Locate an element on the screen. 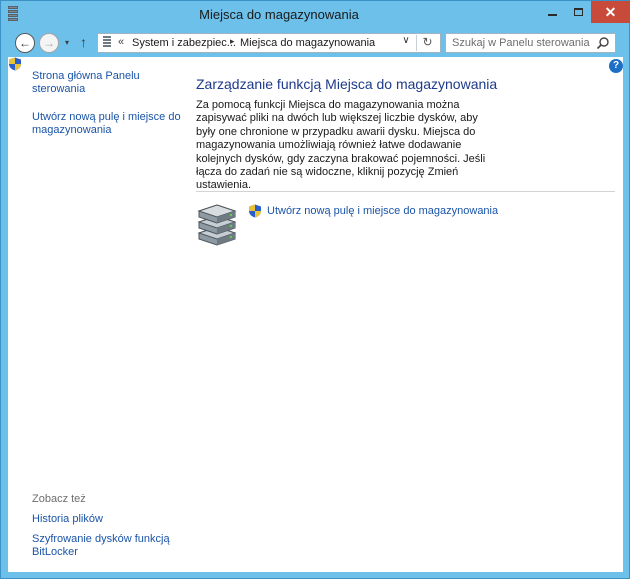  address-dropdown-button: ∨ is located at coordinates (406, 40).